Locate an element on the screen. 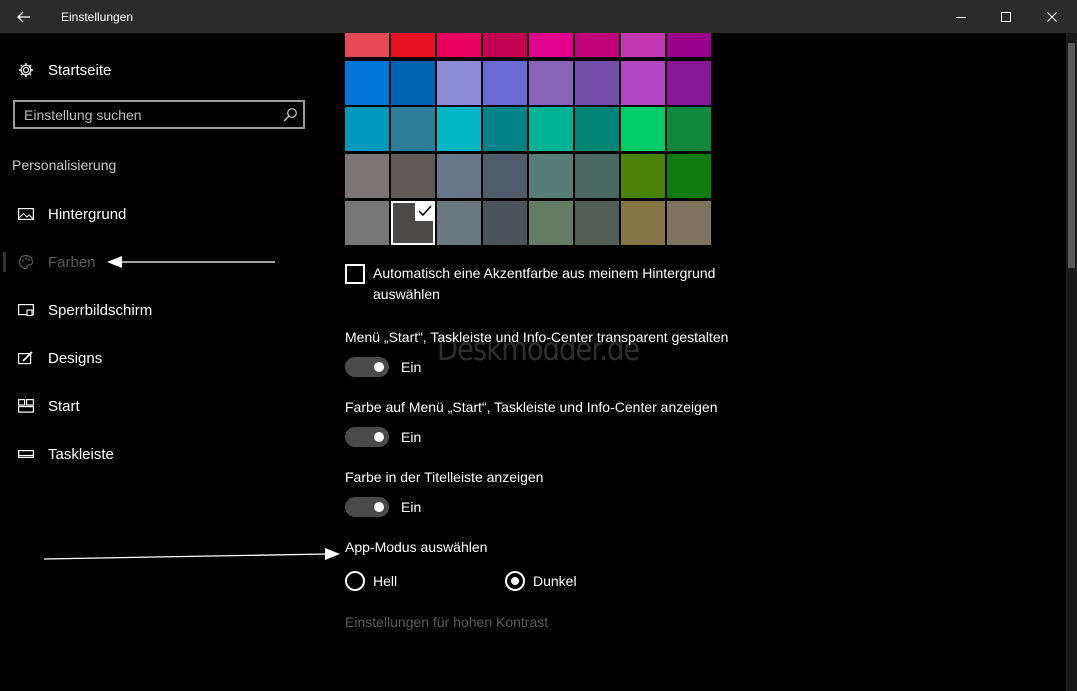 The image size is (1077, 691). section-title: Personalisierung is located at coordinates (64, 165).